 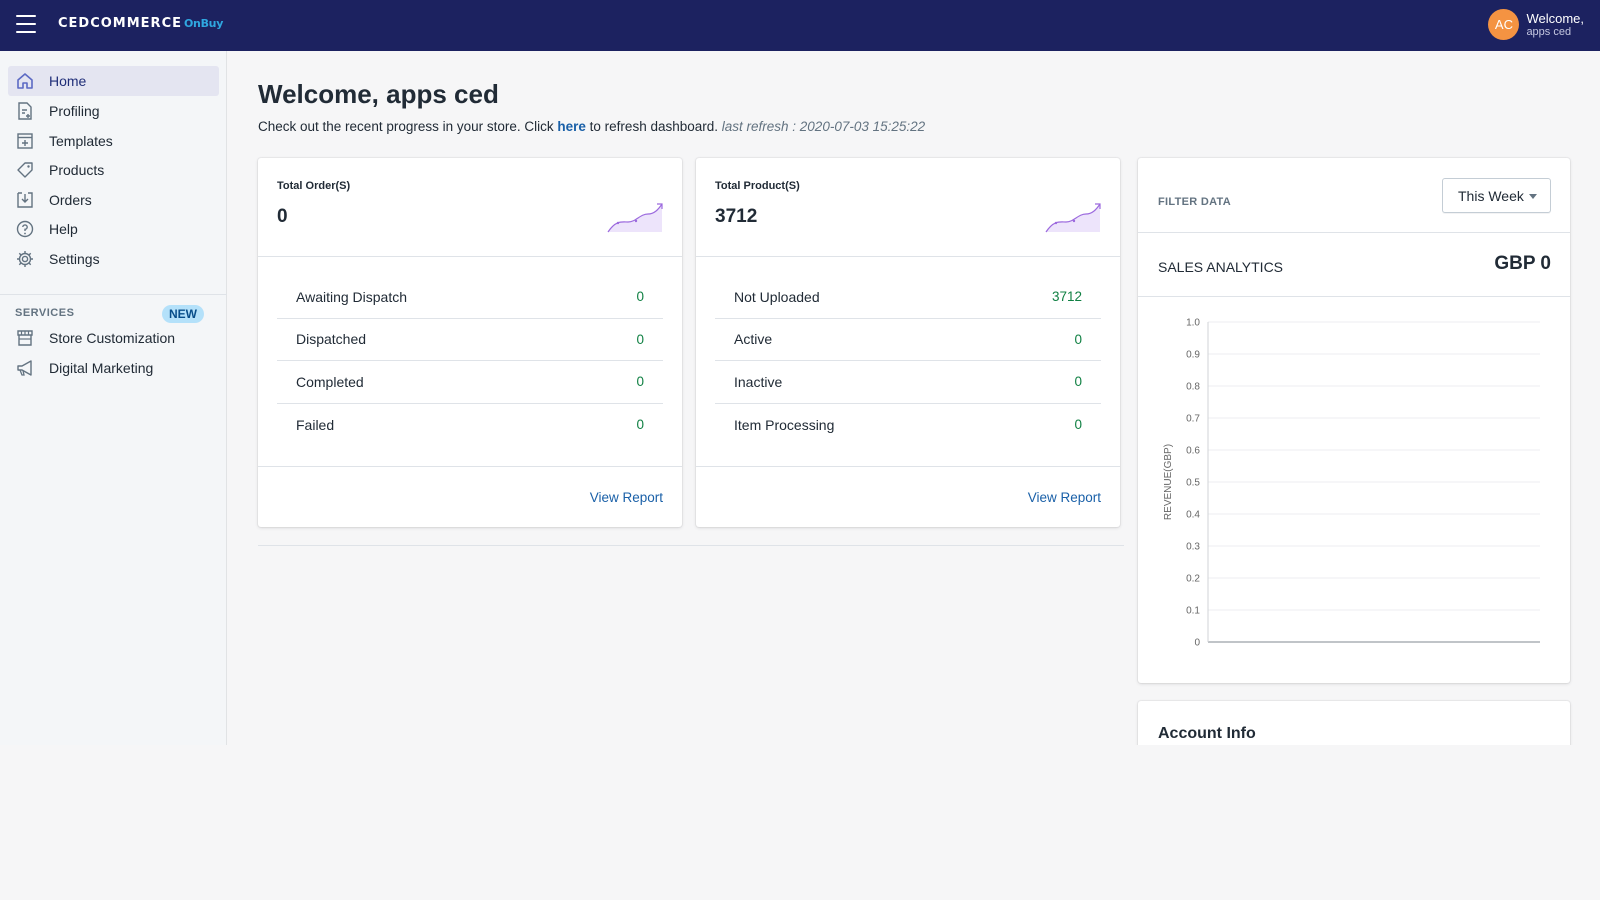 What do you see at coordinates (908, 207) in the screenshot?
I see `products-card-header: Total Product(S) 3712` at bounding box center [908, 207].